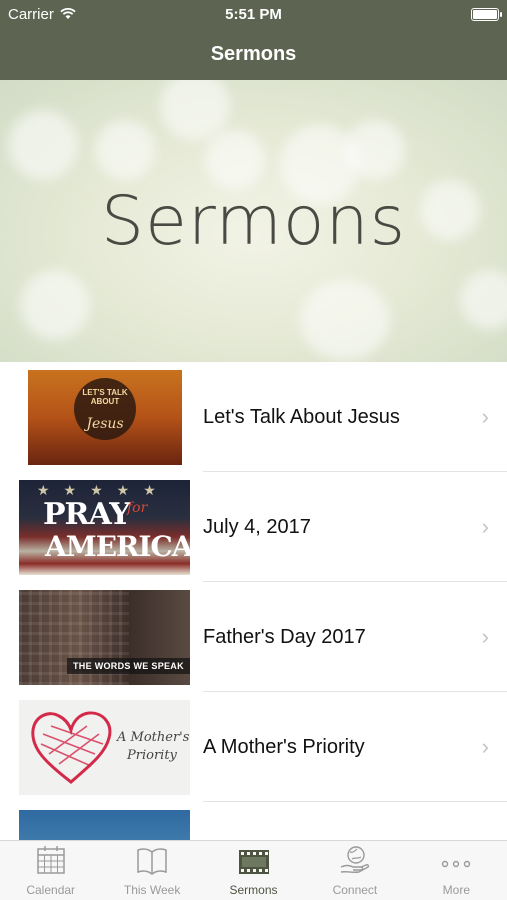  What do you see at coordinates (71, 747) in the screenshot?
I see `heart-icon` at bounding box center [71, 747].